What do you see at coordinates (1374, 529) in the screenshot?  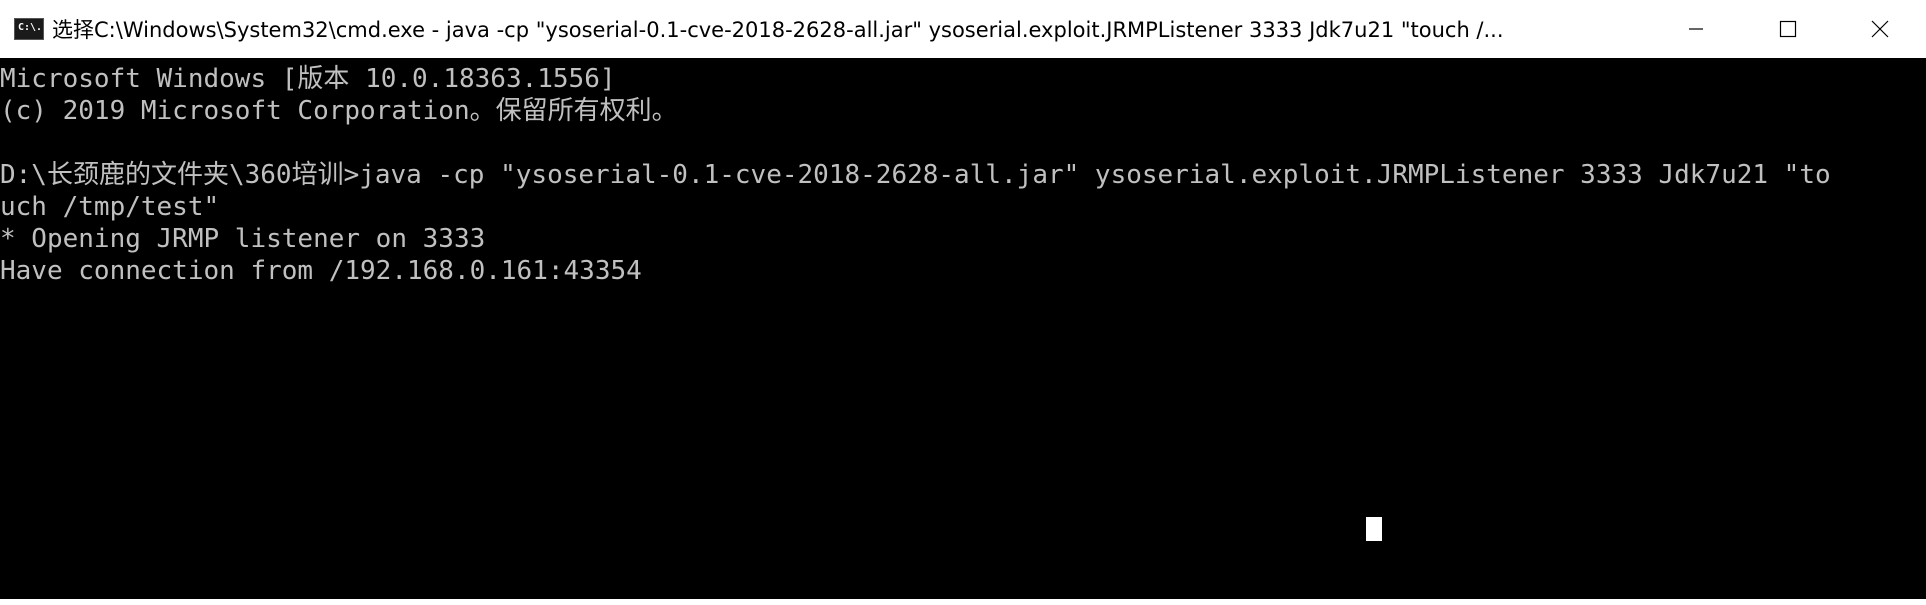 I see `text-cursor` at bounding box center [1374, 529].